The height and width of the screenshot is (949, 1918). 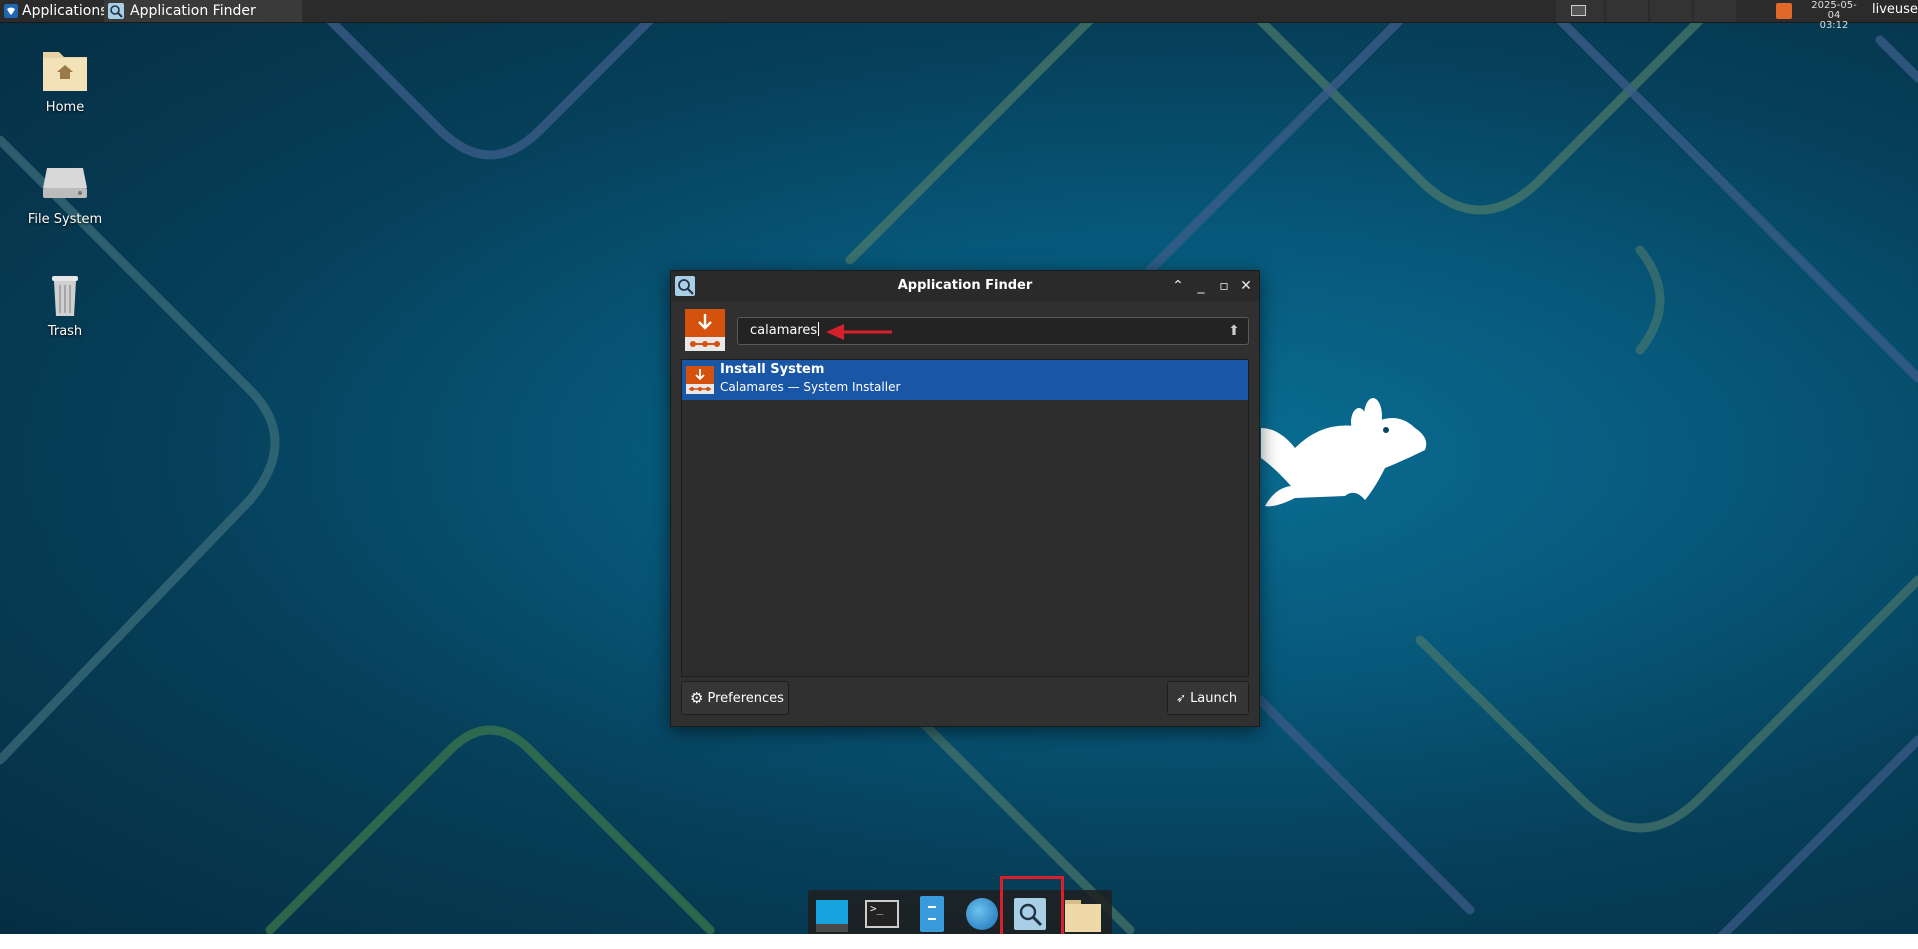 What do you see at coordinates (1224, 286) in the screenshot?
I see `maximize-button: ▫` at bounding box center [1224, 286].